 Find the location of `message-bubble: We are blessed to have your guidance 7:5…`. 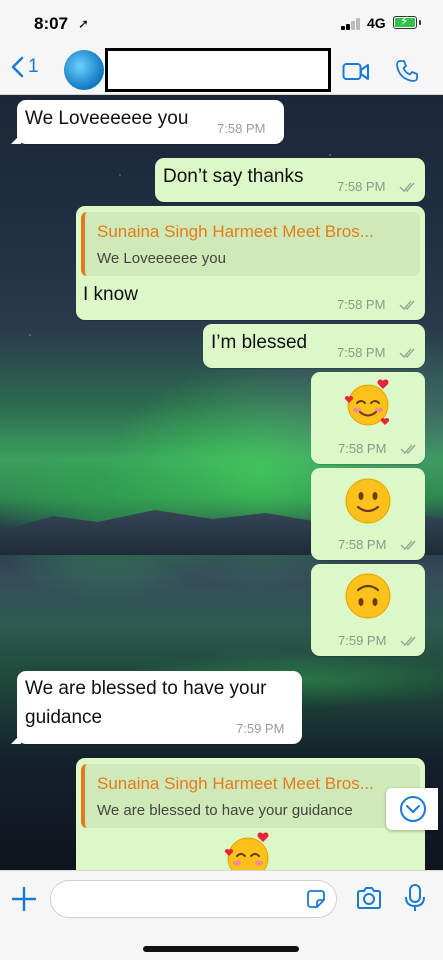

message-bubble: We are blessed to have your guidance 7:5… is located at coordinates (156, 707).